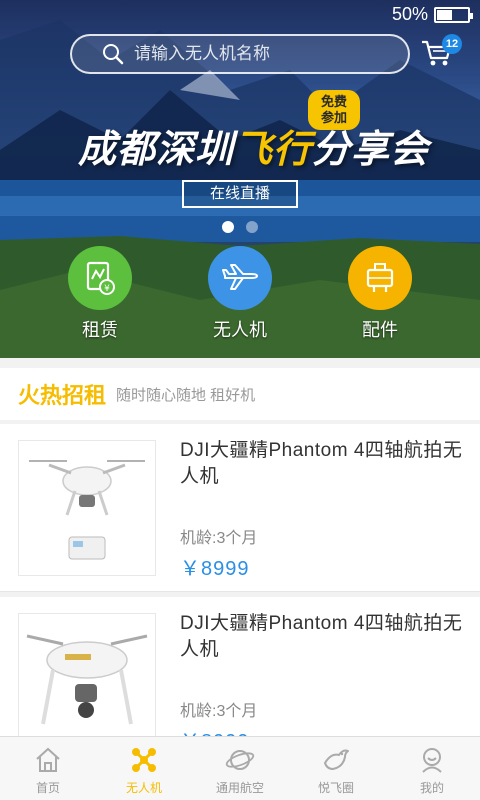 The width and height of the screenshot is (480, 800). Describe the element at coordinates (335, 788) in the screenshot. I see `nav-label: 悦飞圈` at that location.